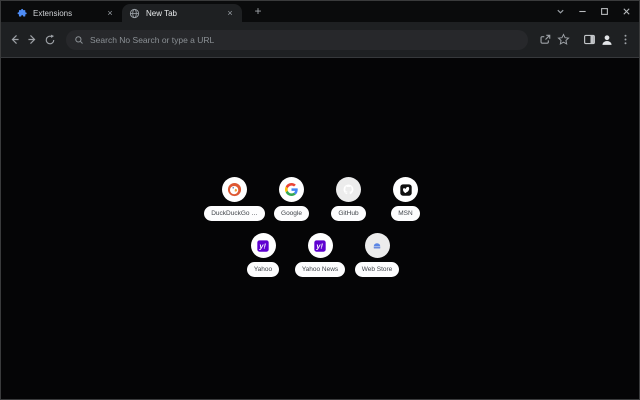  Describe the element at coordinates (291, 213) in the screenshot. I see `shortcut-label: Google` at that location.